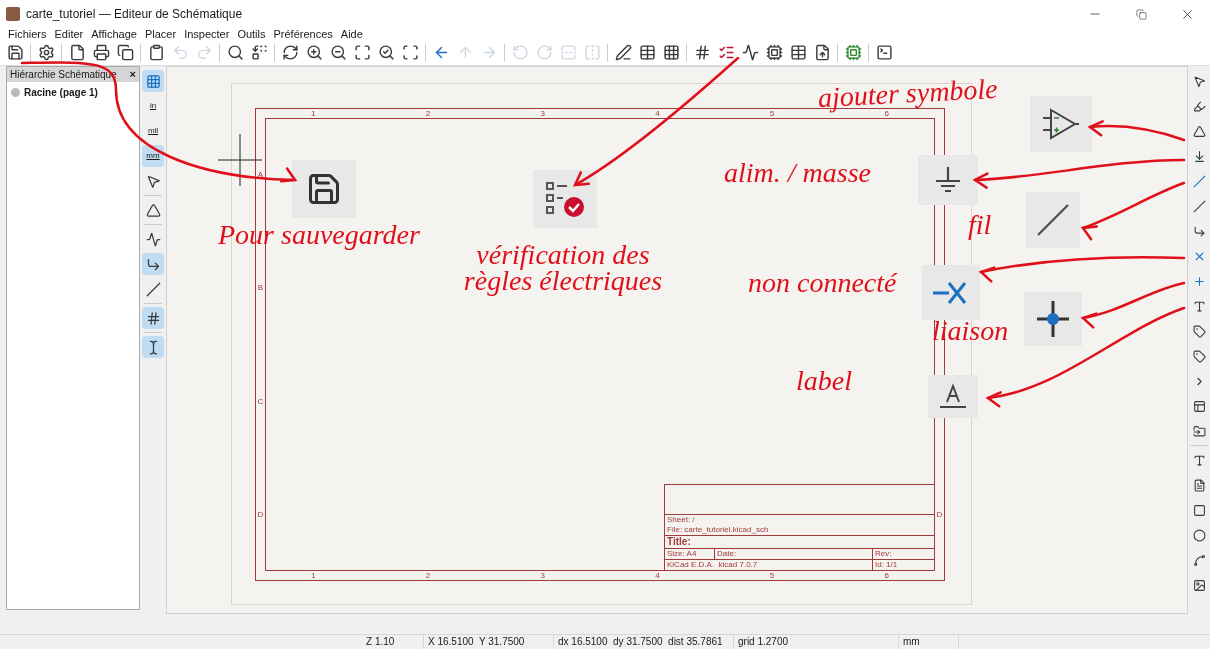 The height and width of the screenshot is (649, 1210). Describe the element at coordinates (908, 93) in the screenshot. I see `handwritten-note: ajouter symbole` at that location.